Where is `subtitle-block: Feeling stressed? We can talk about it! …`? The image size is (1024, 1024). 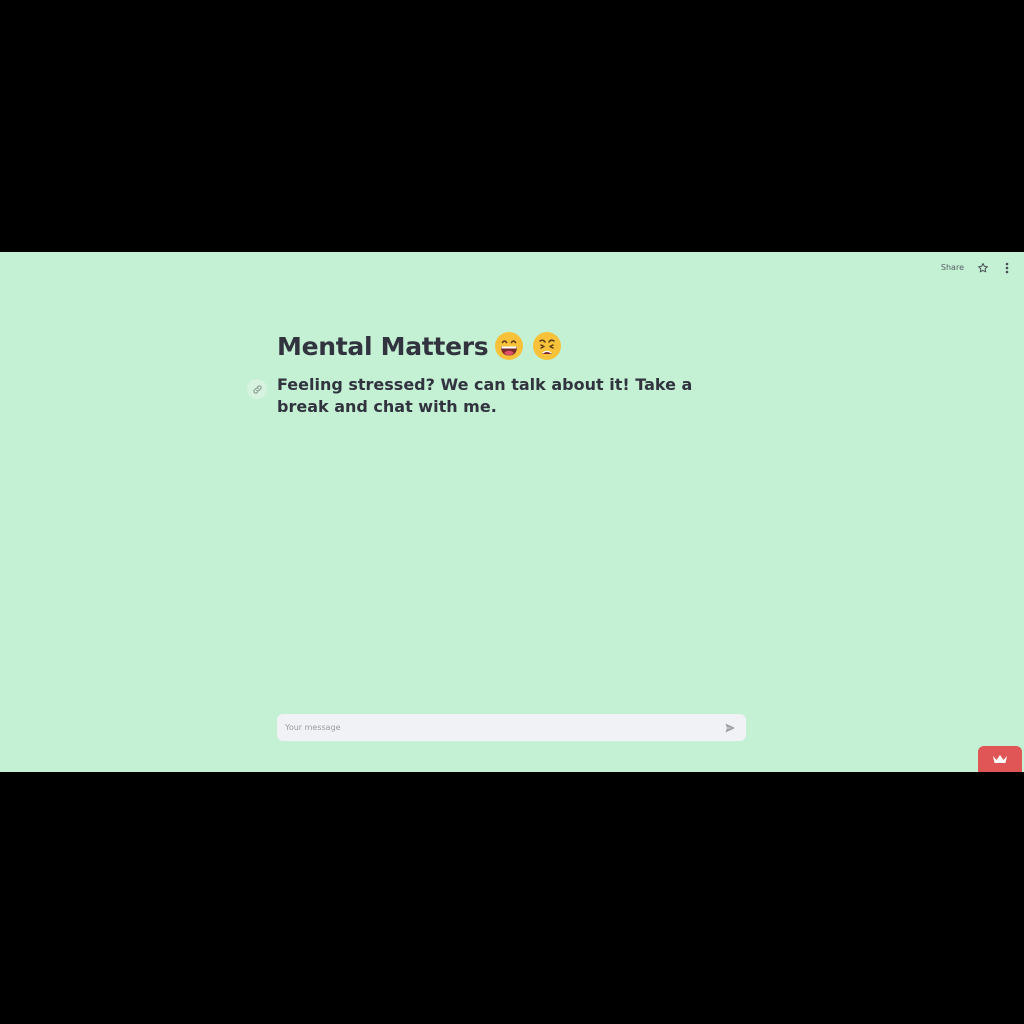
subtitle-block: Feeling stressed? We can talk about it! … is located at coordinates (497, 396).